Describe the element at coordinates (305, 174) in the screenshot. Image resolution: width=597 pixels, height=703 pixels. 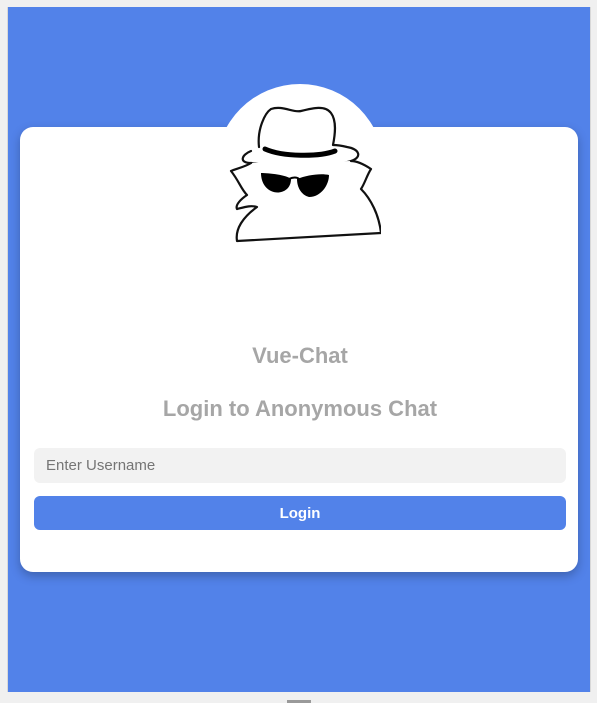
I see `incognito-spy-icon` at that location.